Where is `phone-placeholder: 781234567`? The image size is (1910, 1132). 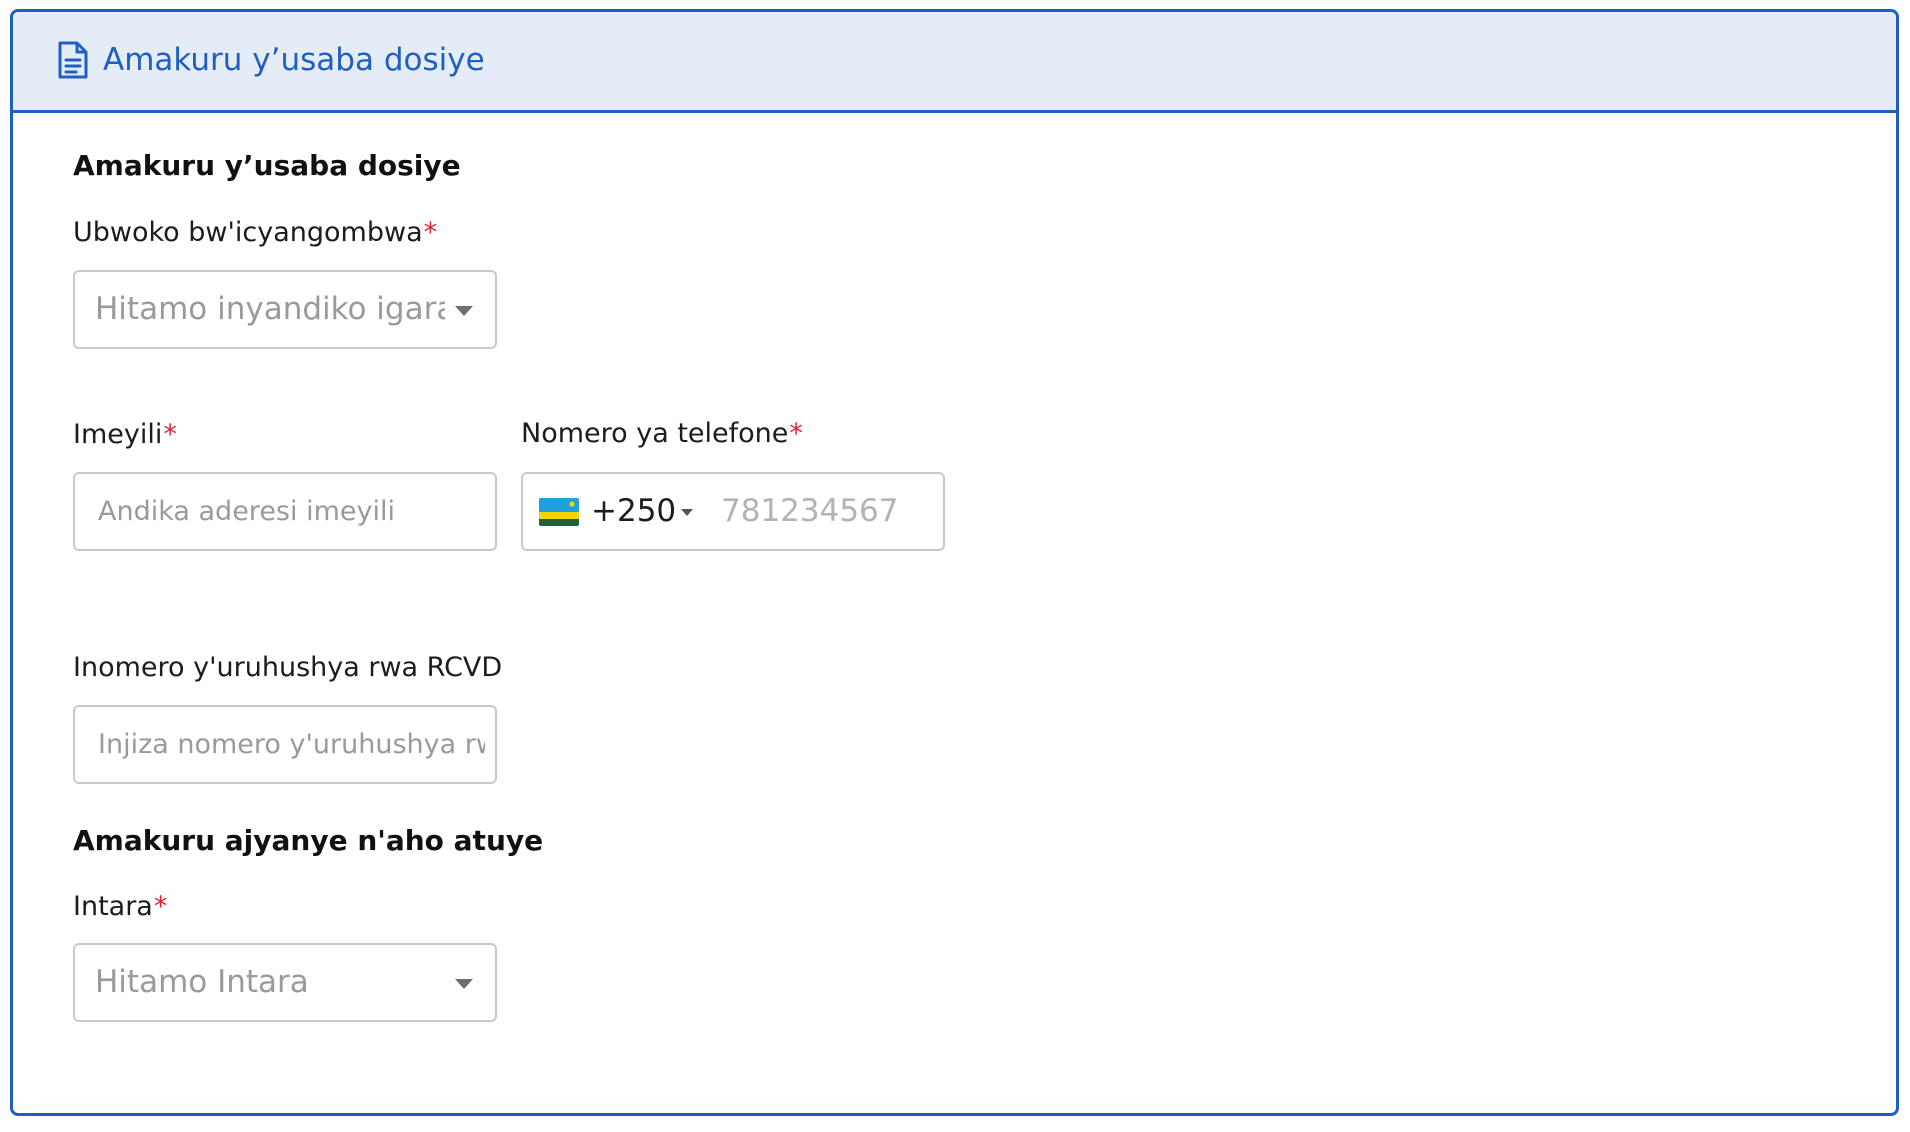
phone-placeholder: 781234567 is located at coordinates (810, 511).